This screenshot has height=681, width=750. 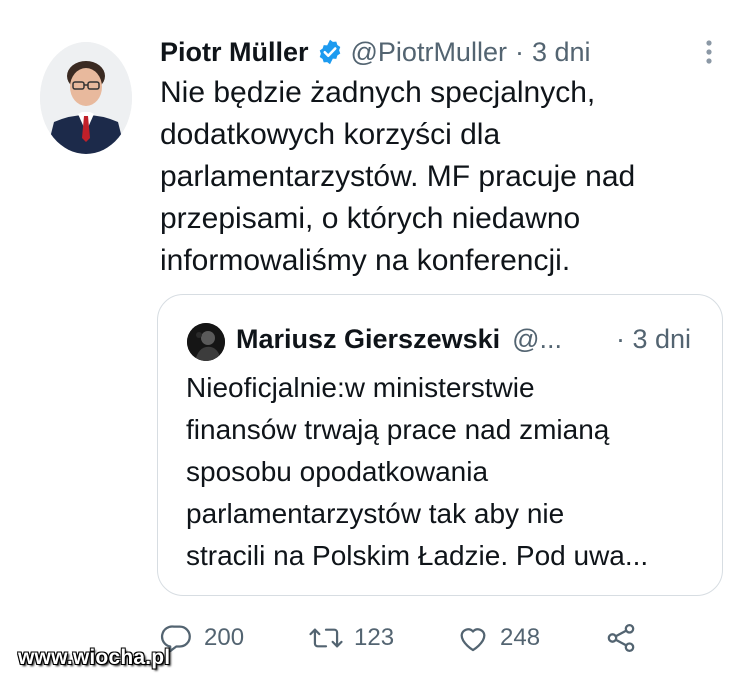 What do you see at coordinates (374, 637) in the screenshot?
I see `retweet-count: 123` at bounding box center [374, 637].